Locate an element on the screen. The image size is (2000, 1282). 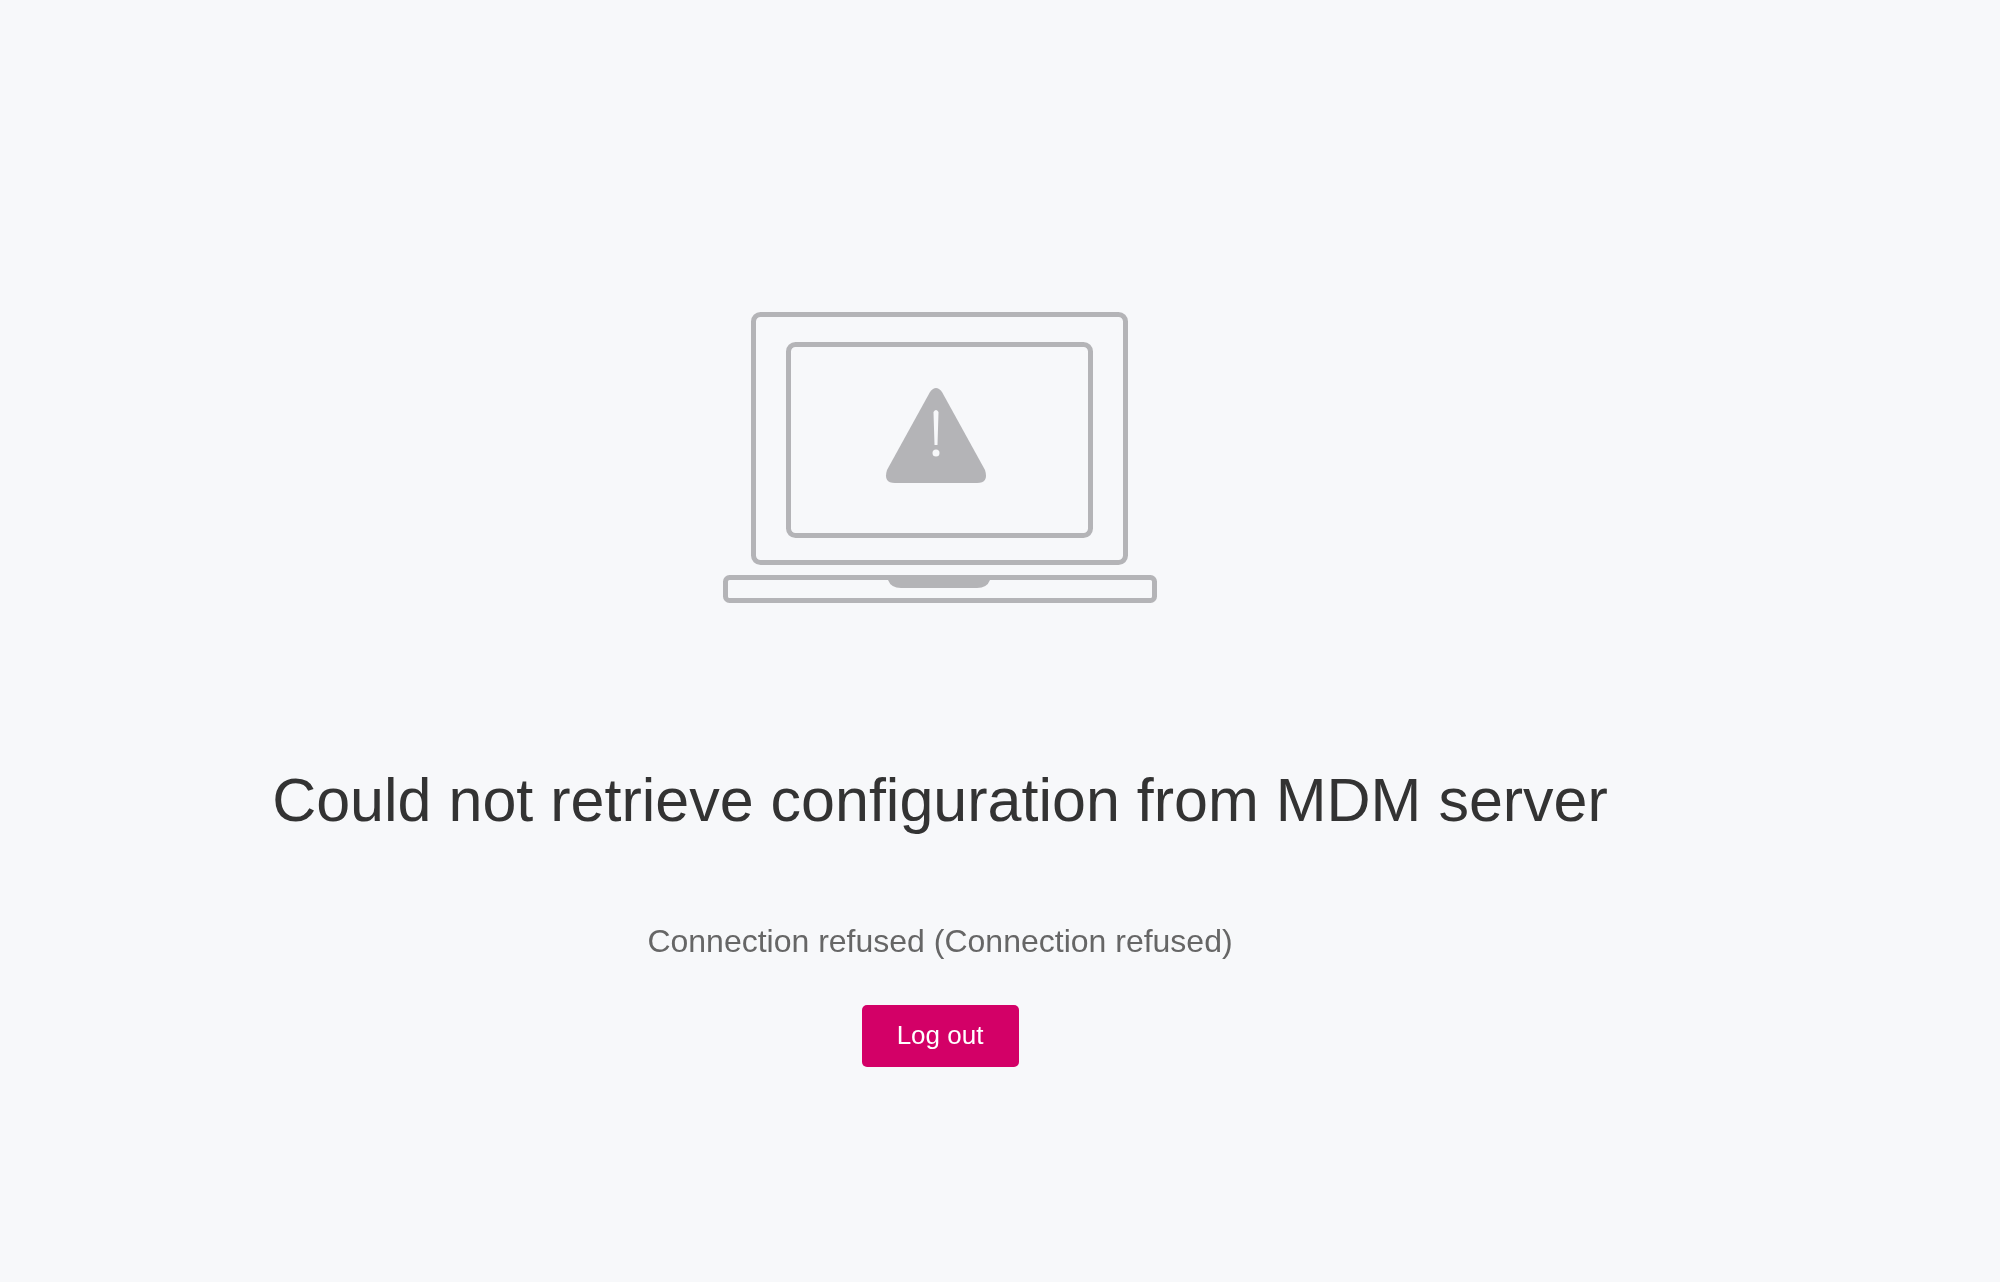
error-message: Connection refused (Connection refused) is located at coordinates (940, 941).